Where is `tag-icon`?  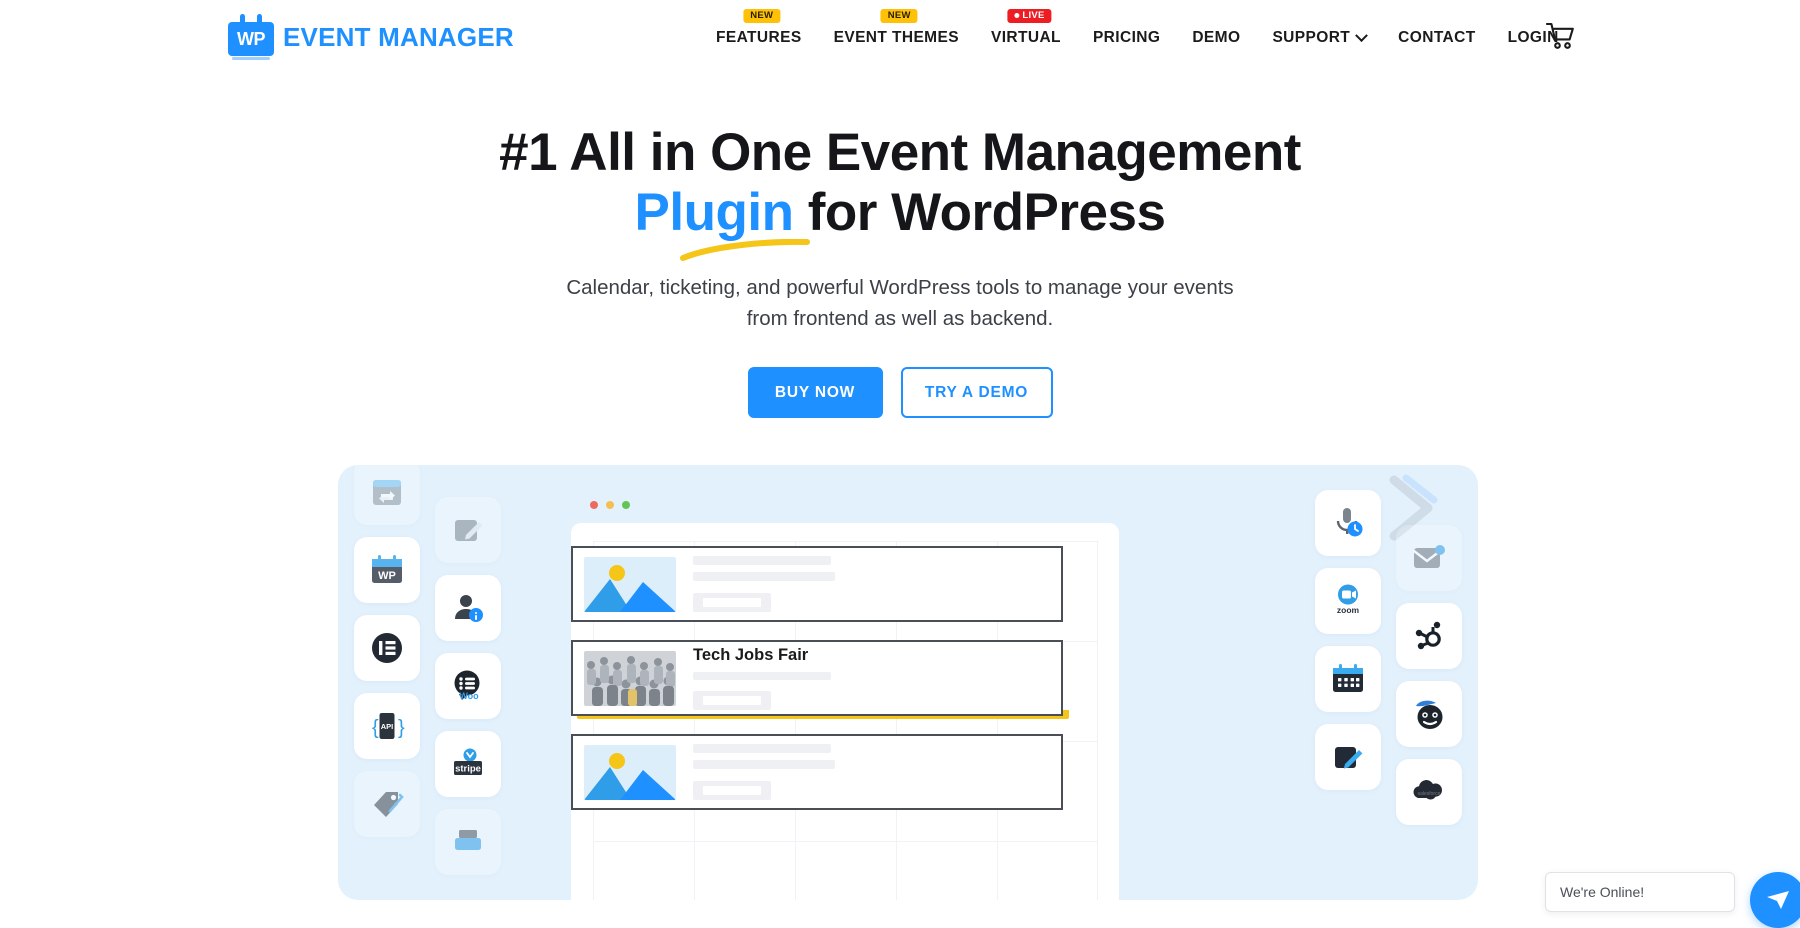 tag-icon is located at coordinates (387, 804).